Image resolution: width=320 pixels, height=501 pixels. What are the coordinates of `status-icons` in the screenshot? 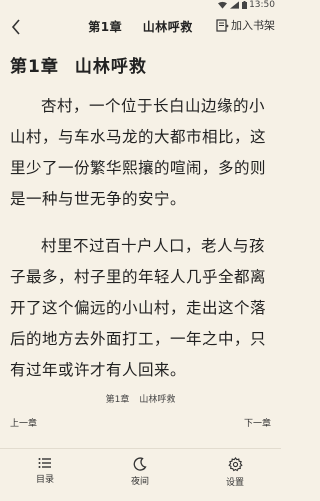 It's located at (232, 5).